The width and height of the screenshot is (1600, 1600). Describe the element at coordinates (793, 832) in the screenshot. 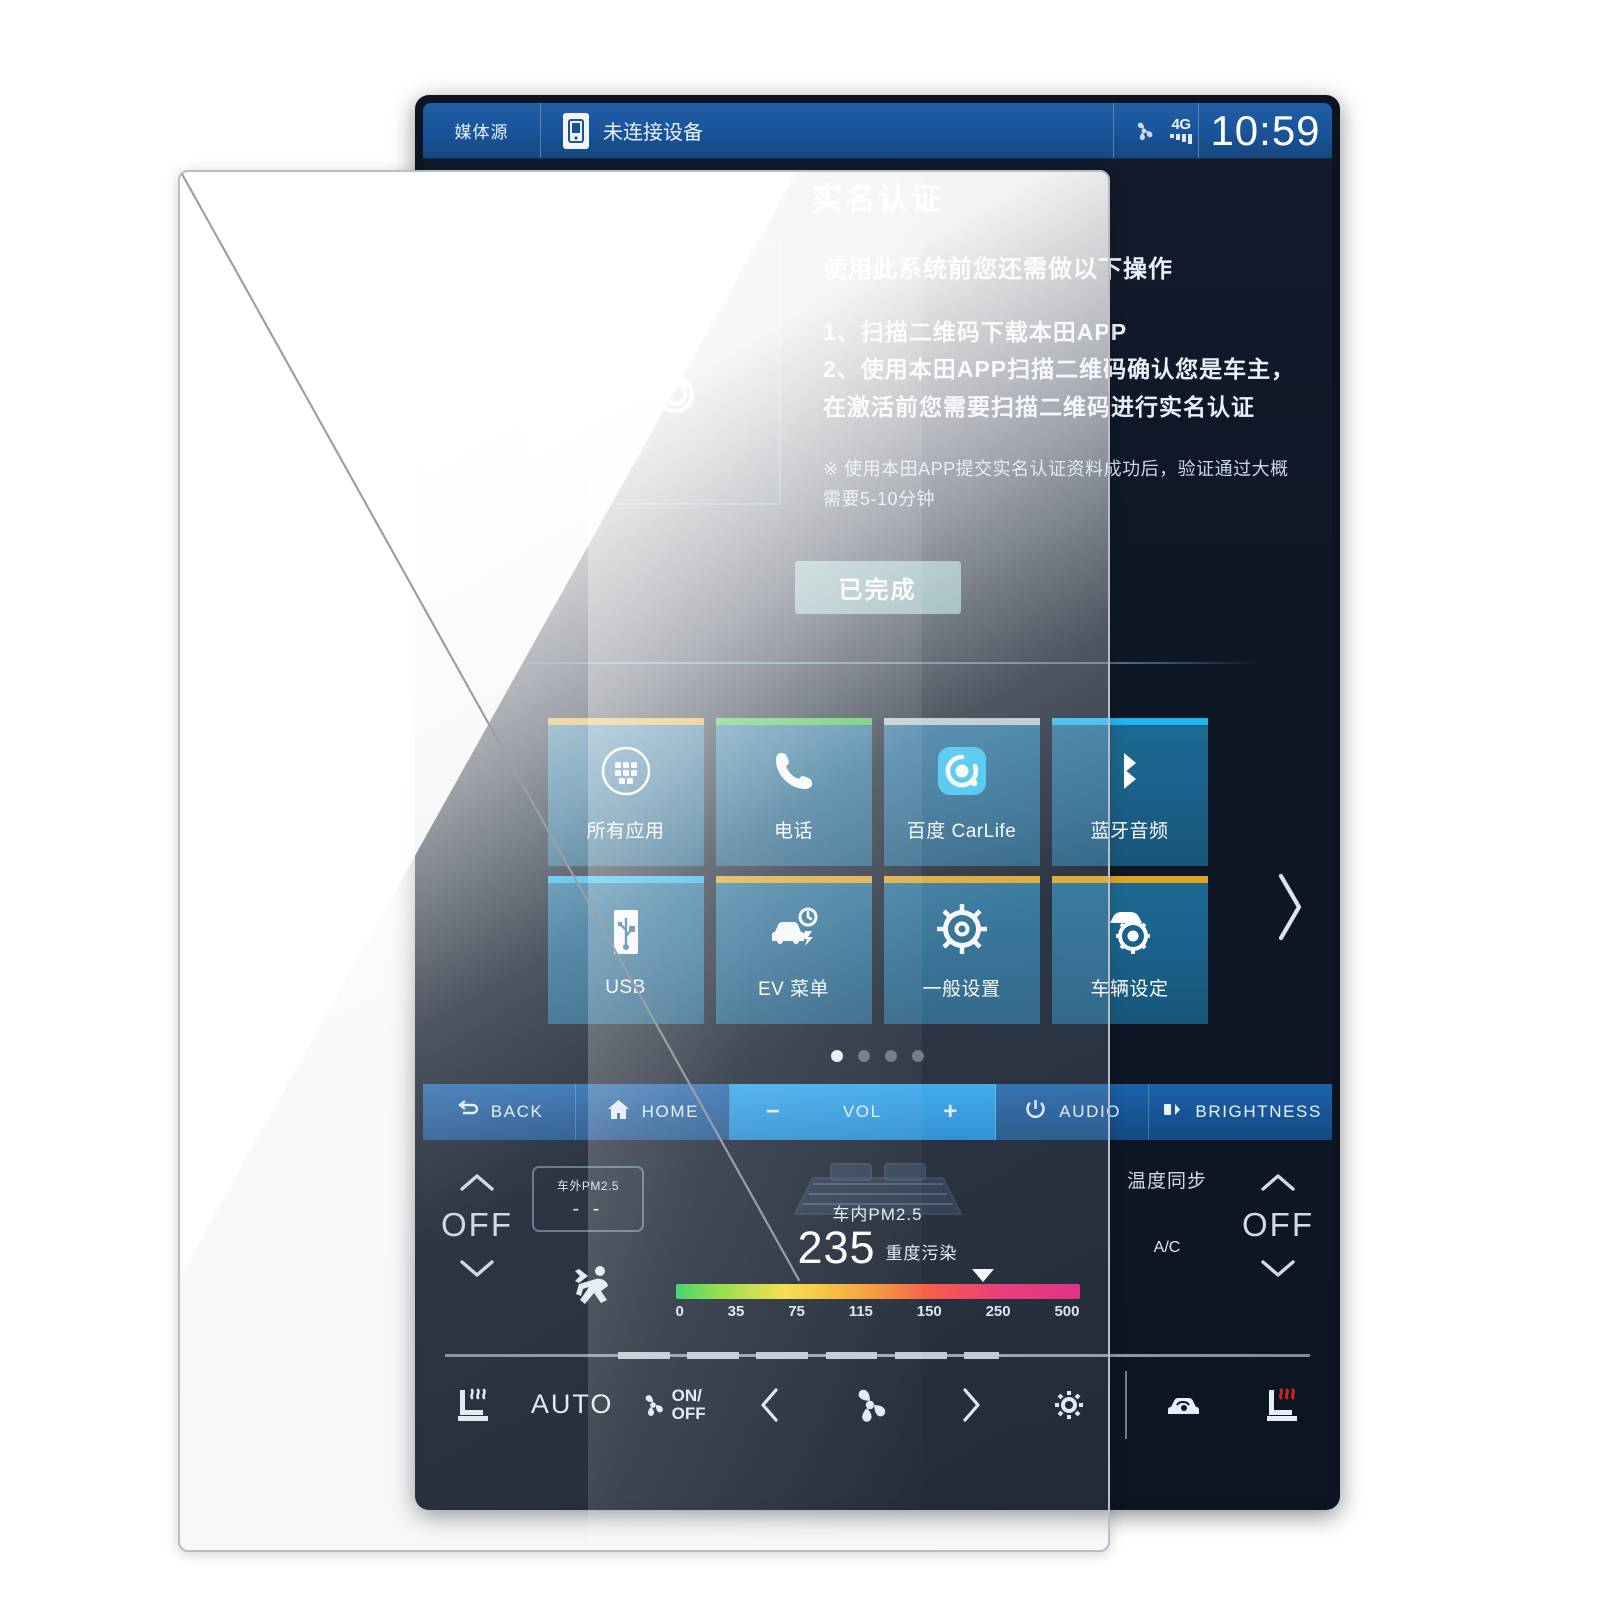

I see `tile-label: 电话` at that location.